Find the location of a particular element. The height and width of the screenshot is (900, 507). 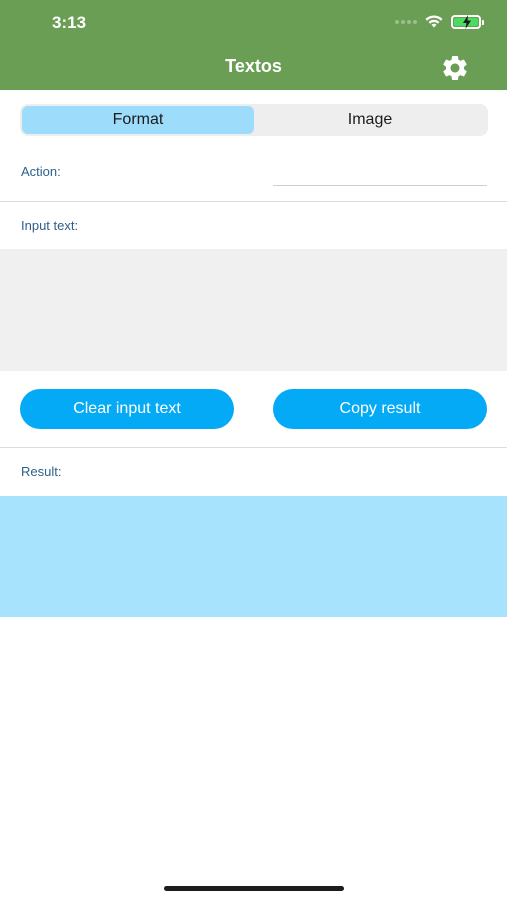

gear-icon is located at coordinates (455, 67).